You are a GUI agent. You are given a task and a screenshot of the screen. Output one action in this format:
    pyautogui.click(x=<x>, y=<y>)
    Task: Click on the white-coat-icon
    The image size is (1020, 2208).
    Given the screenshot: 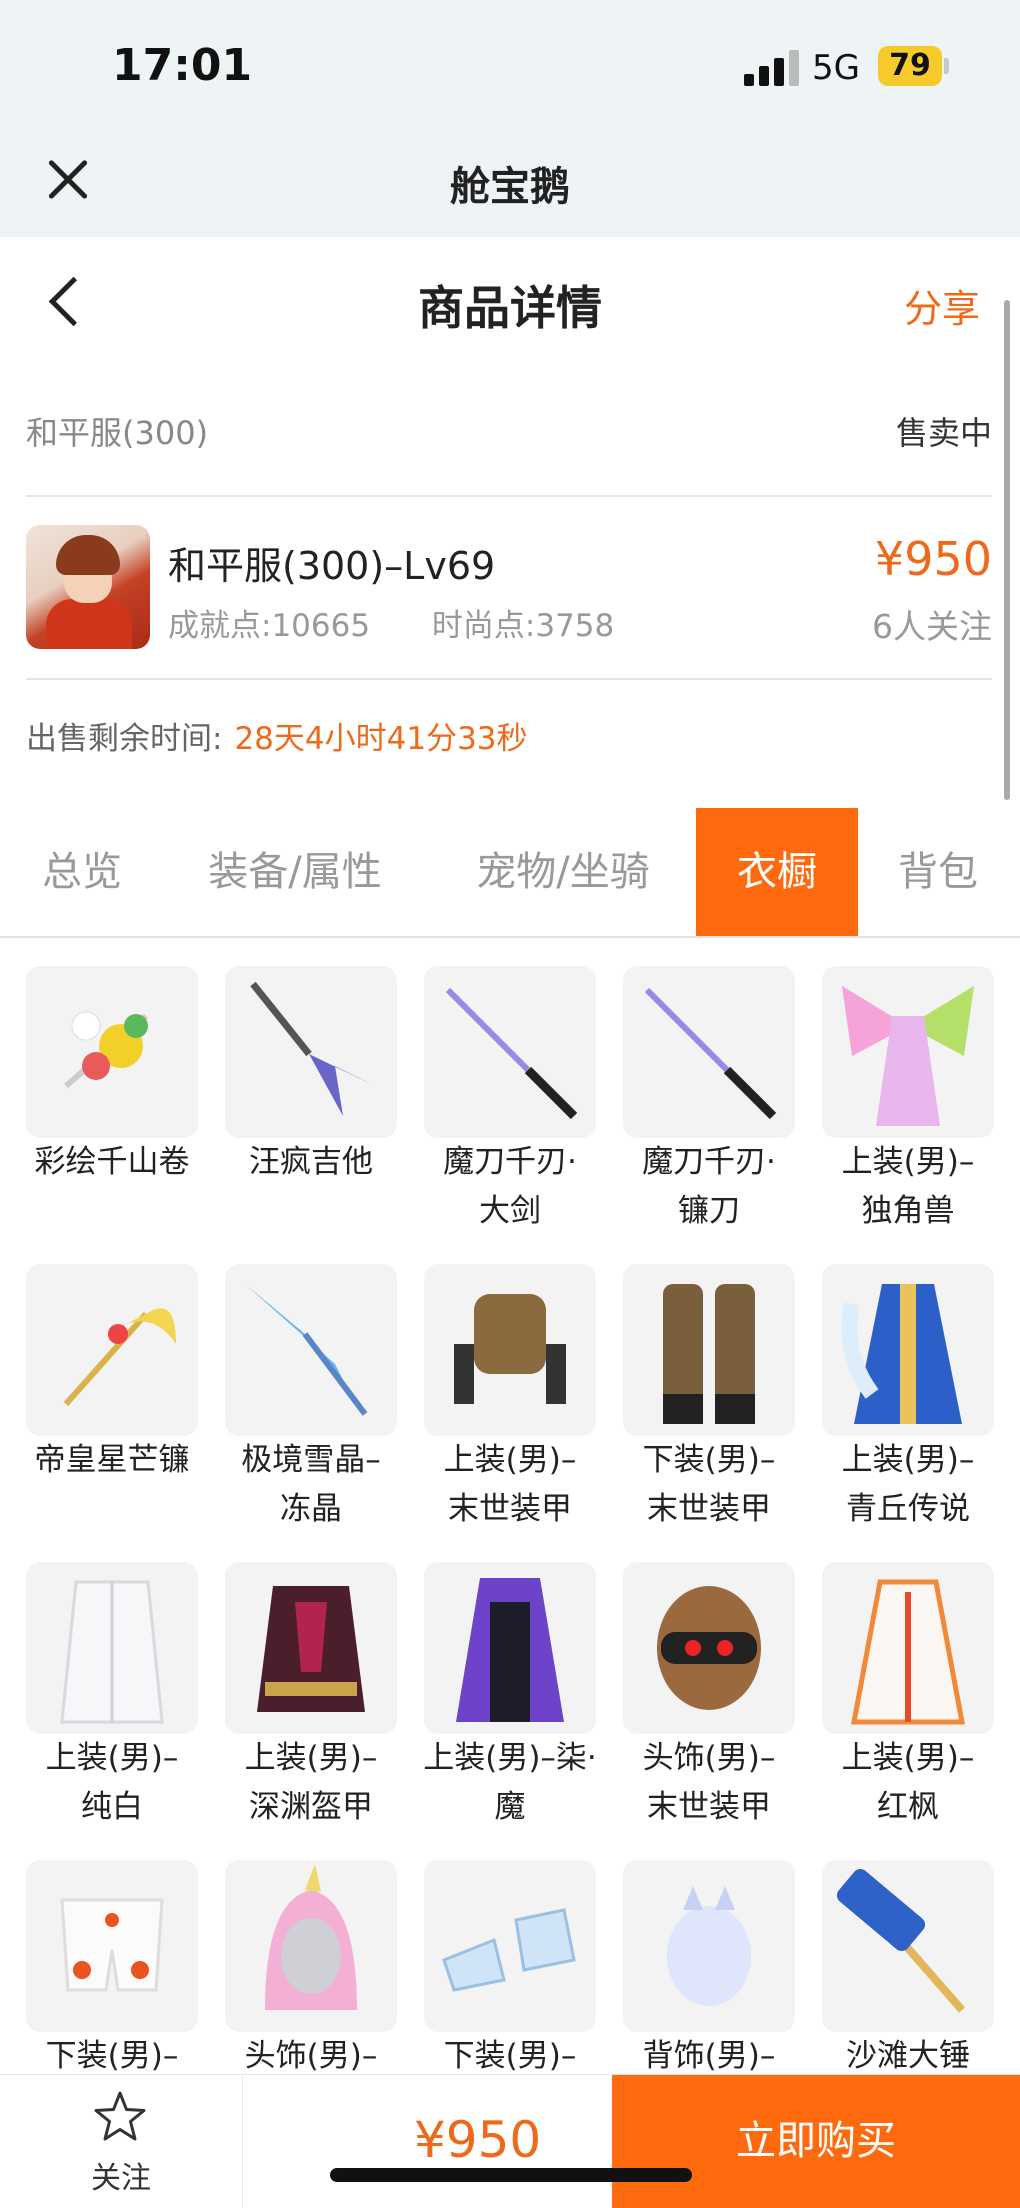 What is the action you would take?
    pyautogui.click(x=112, y=1648)
    